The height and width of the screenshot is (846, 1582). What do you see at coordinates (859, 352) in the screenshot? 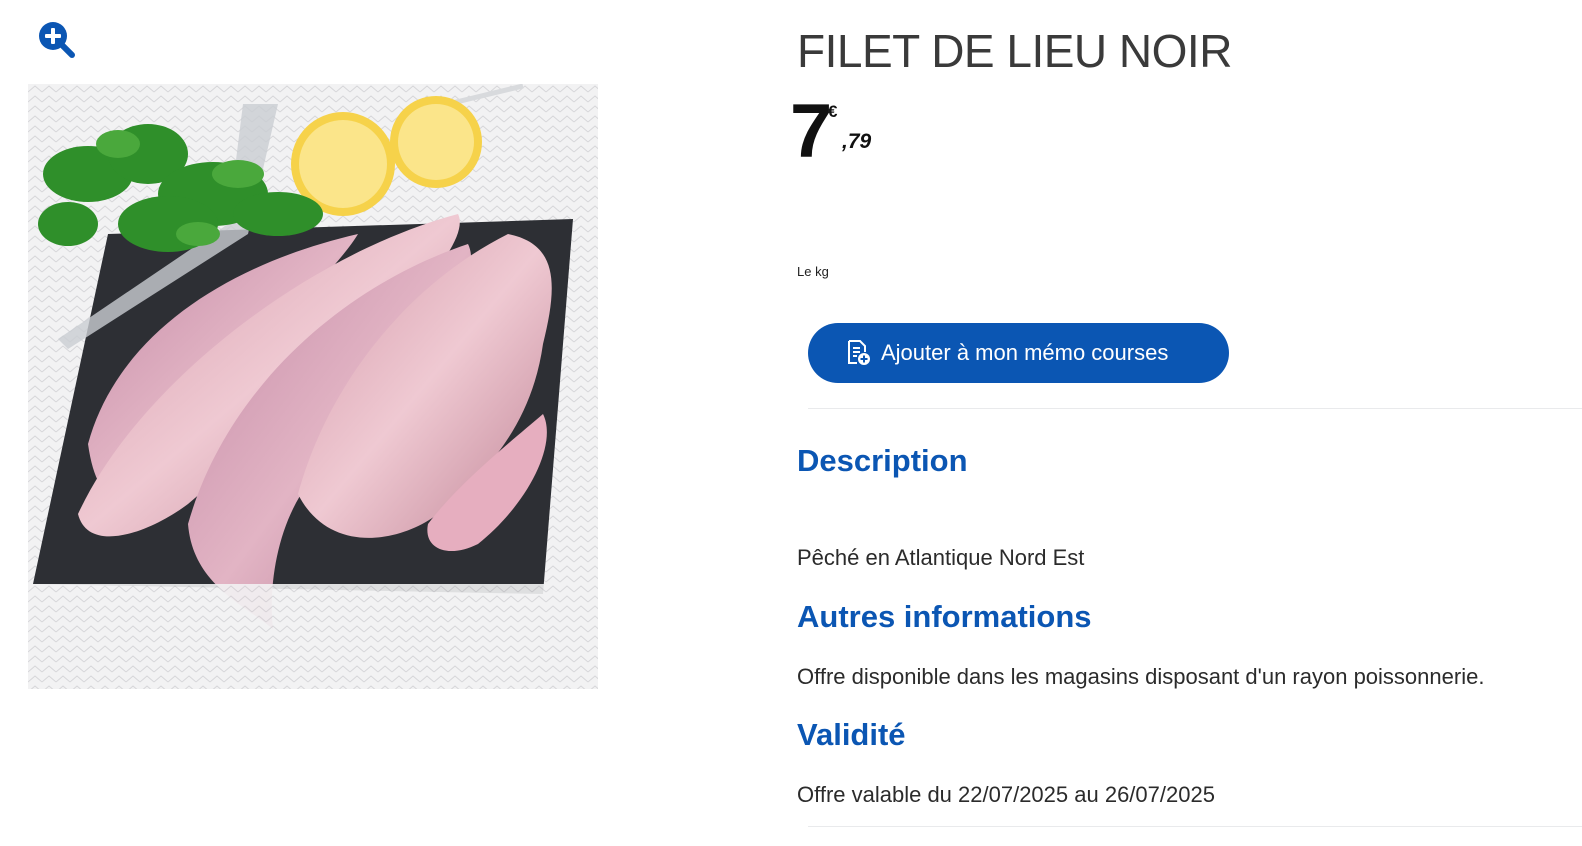
I see `shopping-list-add-icon` at bounding box center [859, 352].